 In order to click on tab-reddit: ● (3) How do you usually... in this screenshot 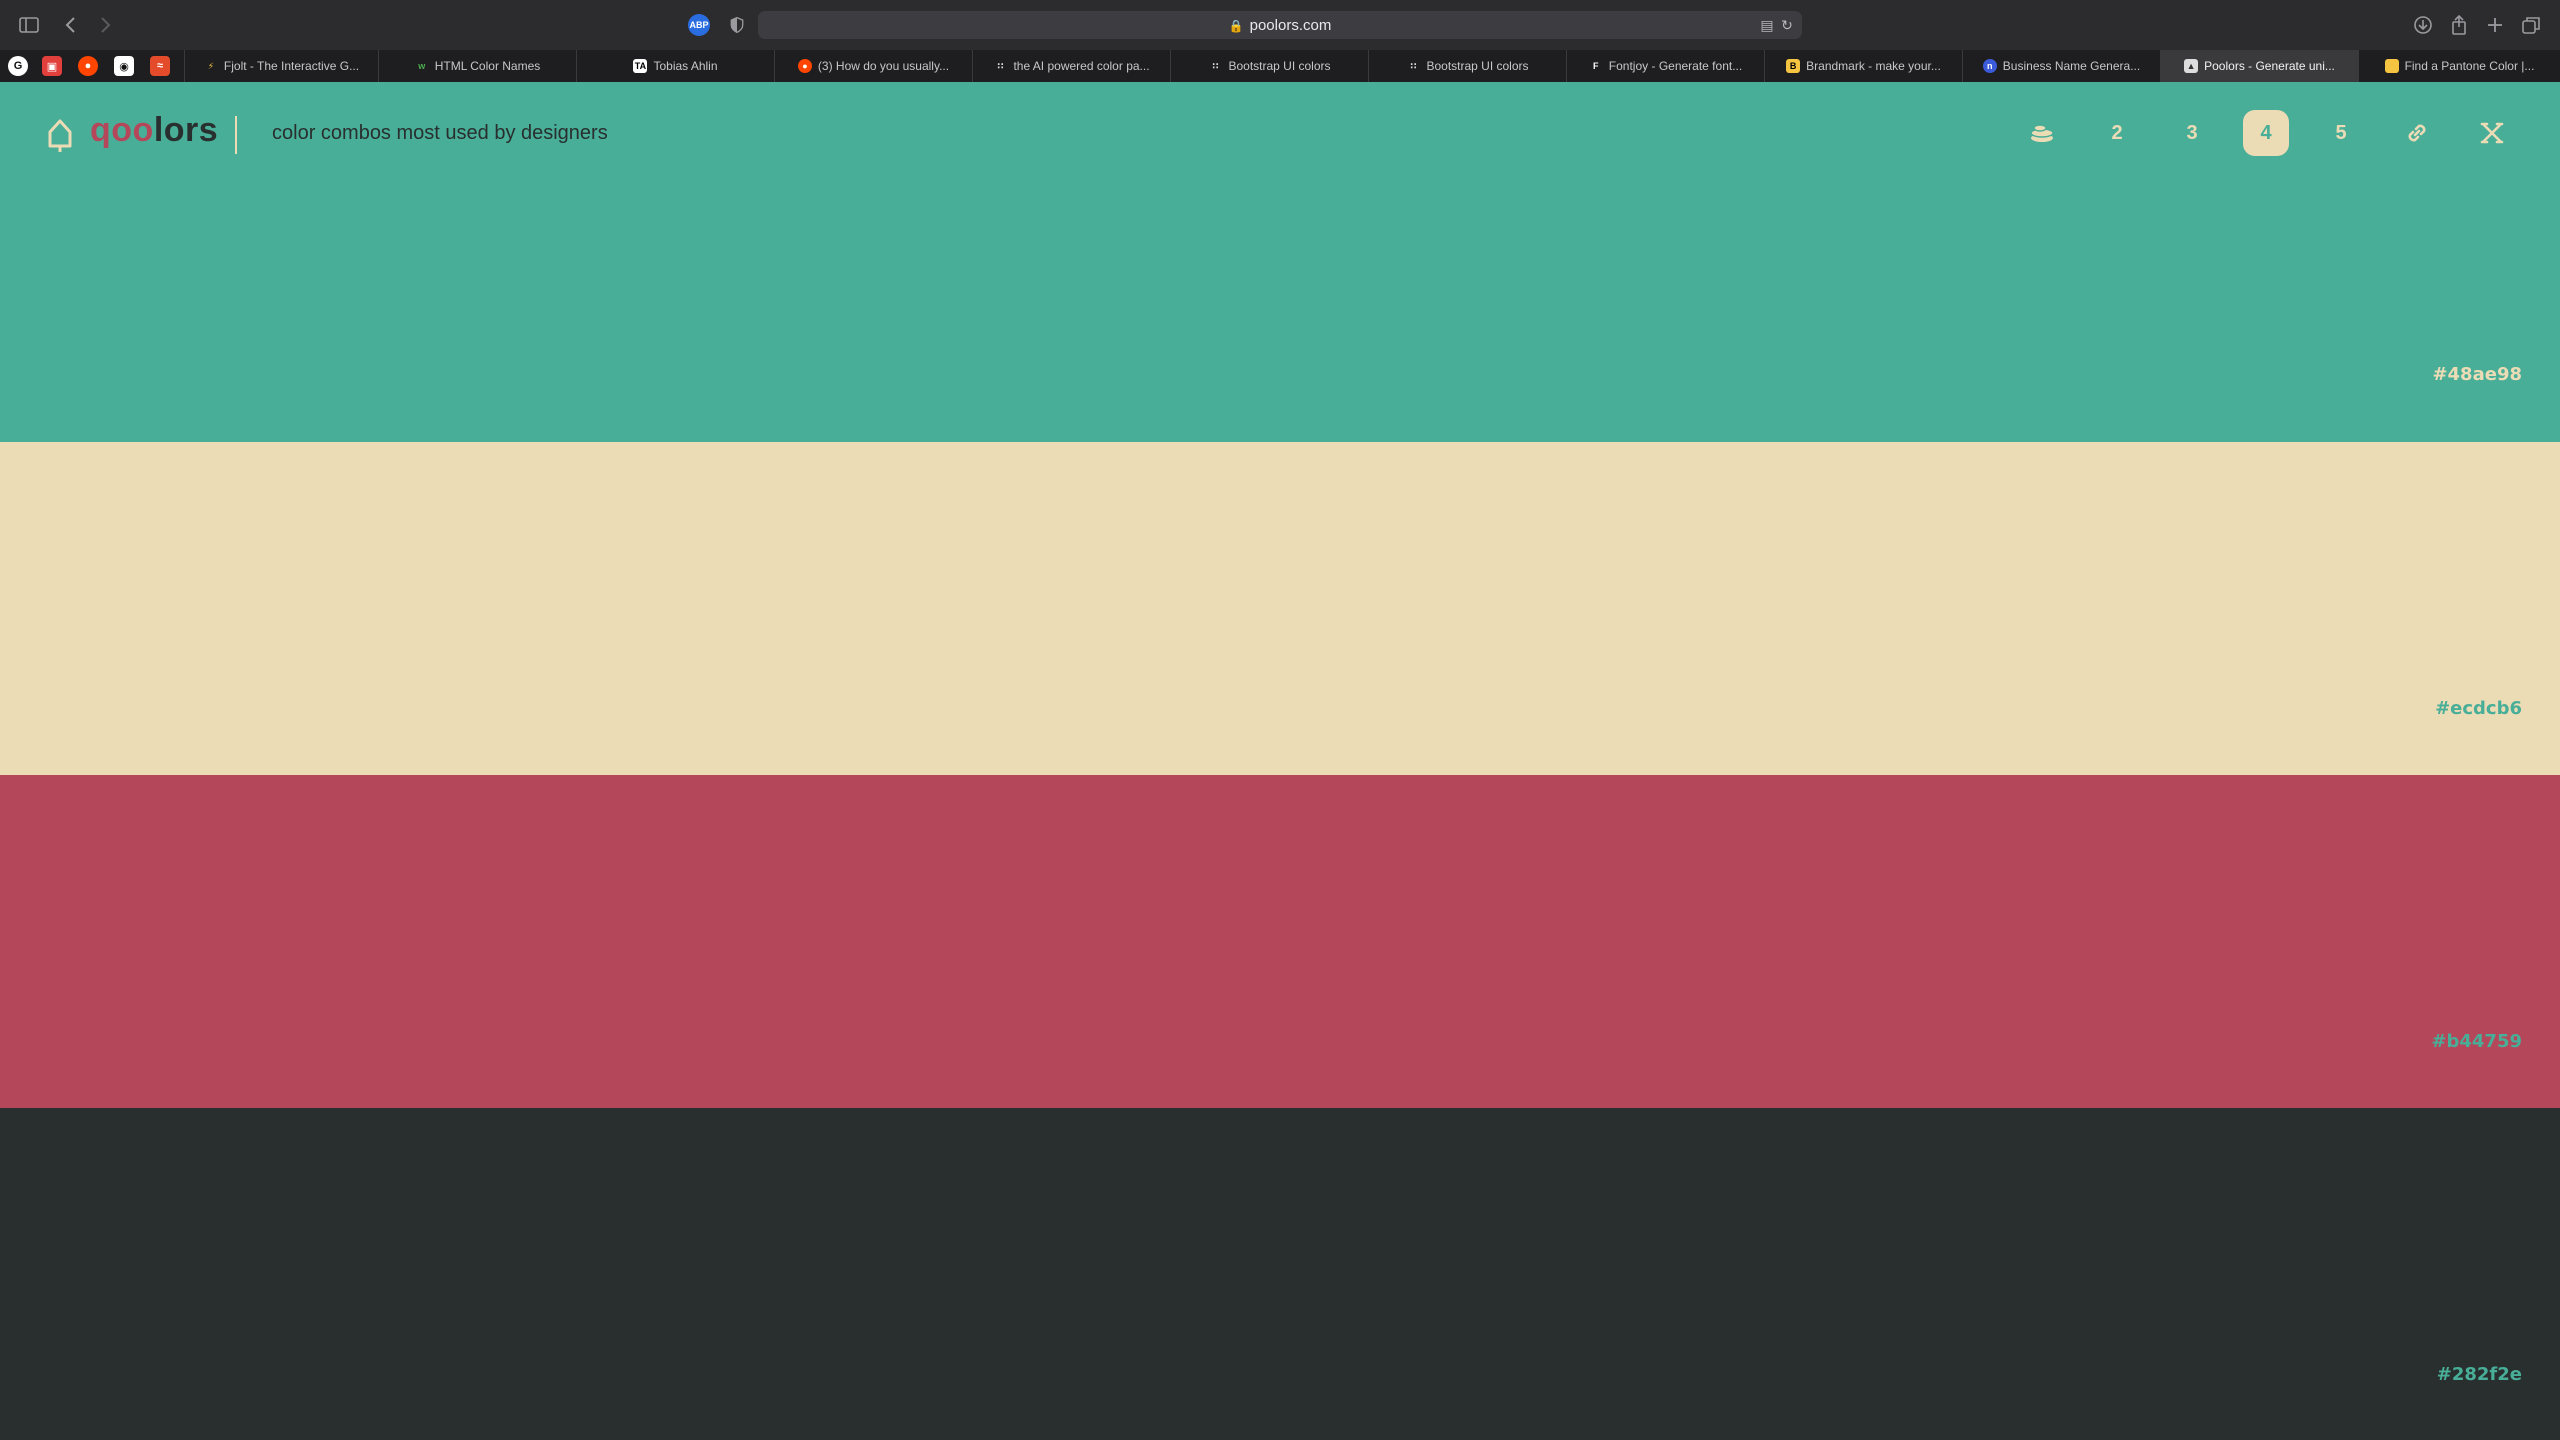, I will do `click(873, 66)`.